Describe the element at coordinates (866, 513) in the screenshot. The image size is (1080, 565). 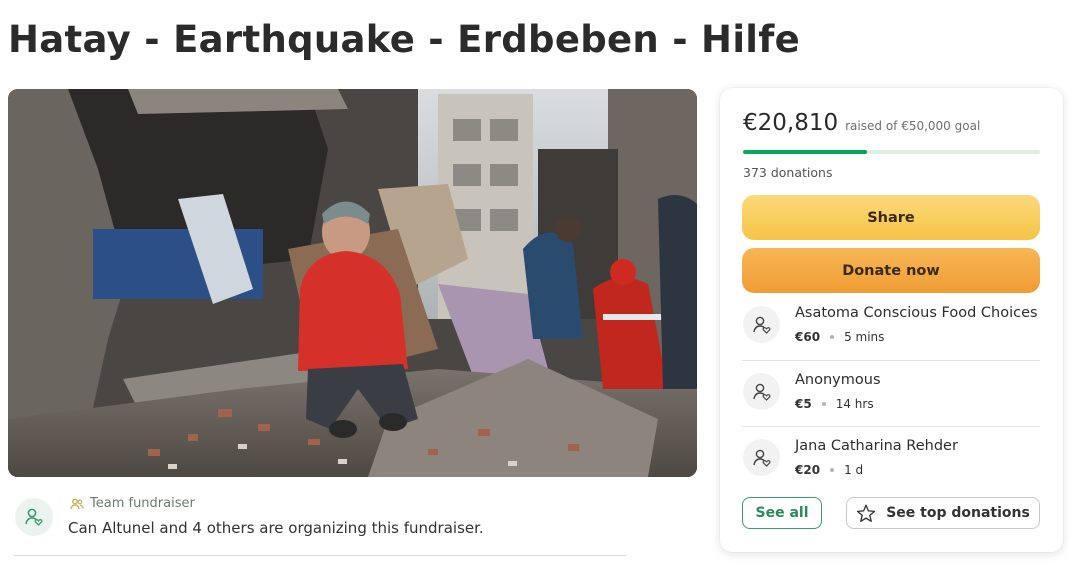
I see `star-icon` at that location.